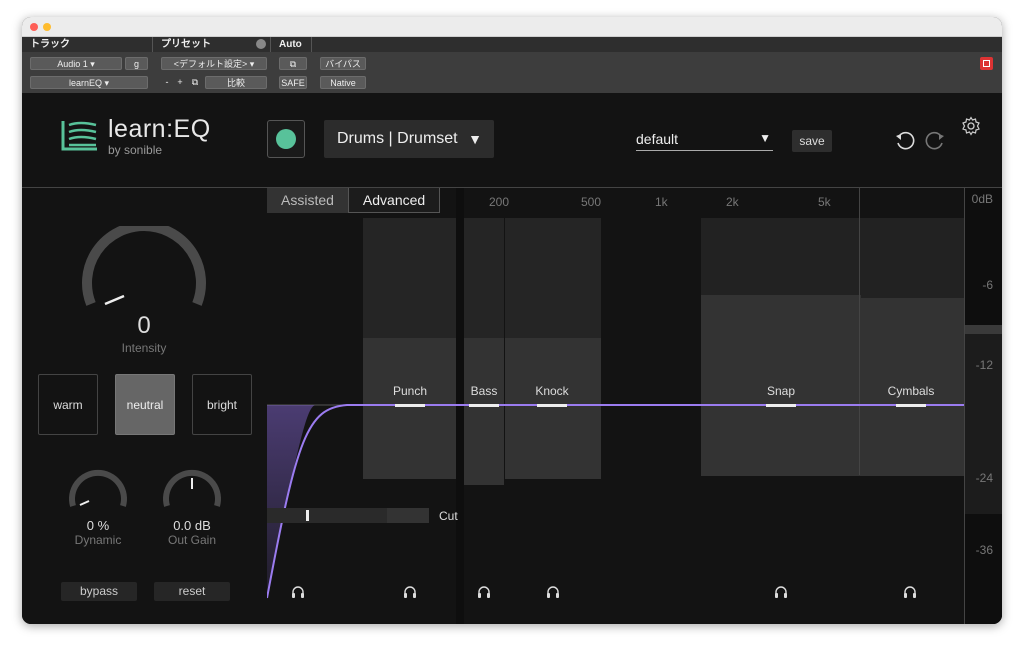  What do you see at coordinates (192, 540) in the screenshot?
I see `out-gain-label: Out Gain` at bounding box center [192, 540].